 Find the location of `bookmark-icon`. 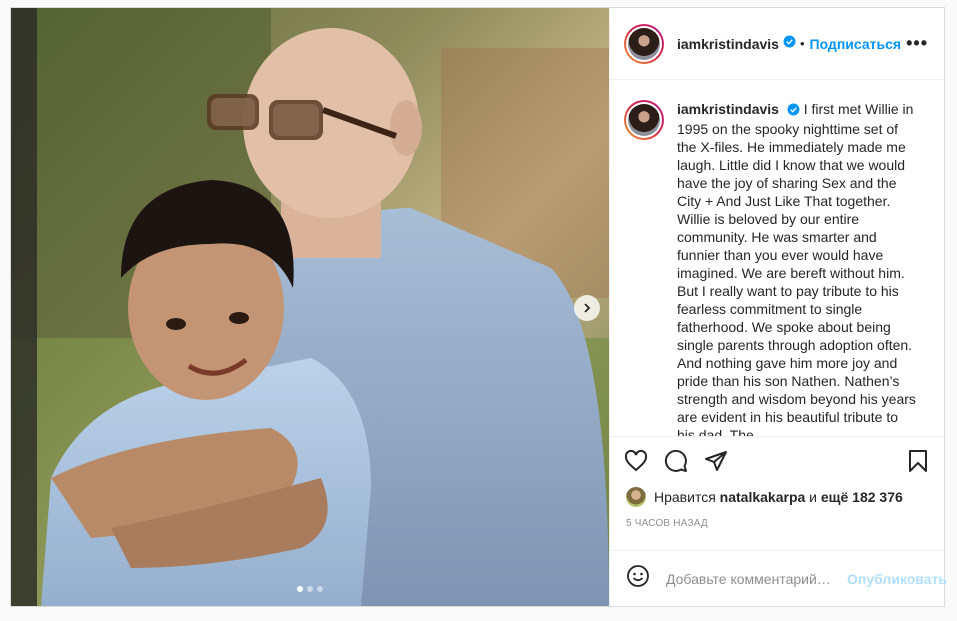

bookmark-icon is located at coordinates (918, 461).